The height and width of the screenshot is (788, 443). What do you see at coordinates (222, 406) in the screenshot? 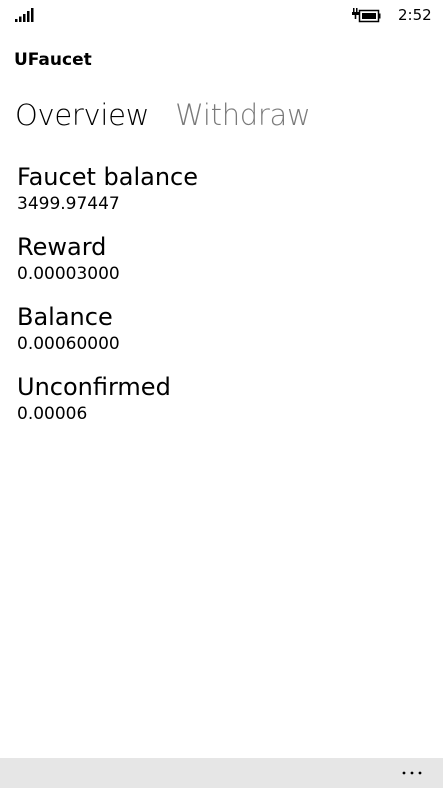
I see `unconfirmed-field: Unconfirmed 0.00006` at bounding box center [222, 406].